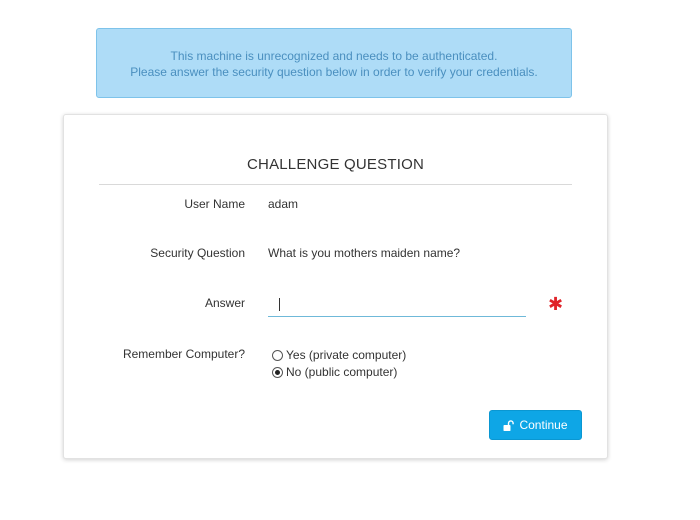 The width and height of the screenshot is (700, 520). What do you see at coordinates (279, 304) in the screenshot?
I see `text-cursor` at bounding box center [279, 304].